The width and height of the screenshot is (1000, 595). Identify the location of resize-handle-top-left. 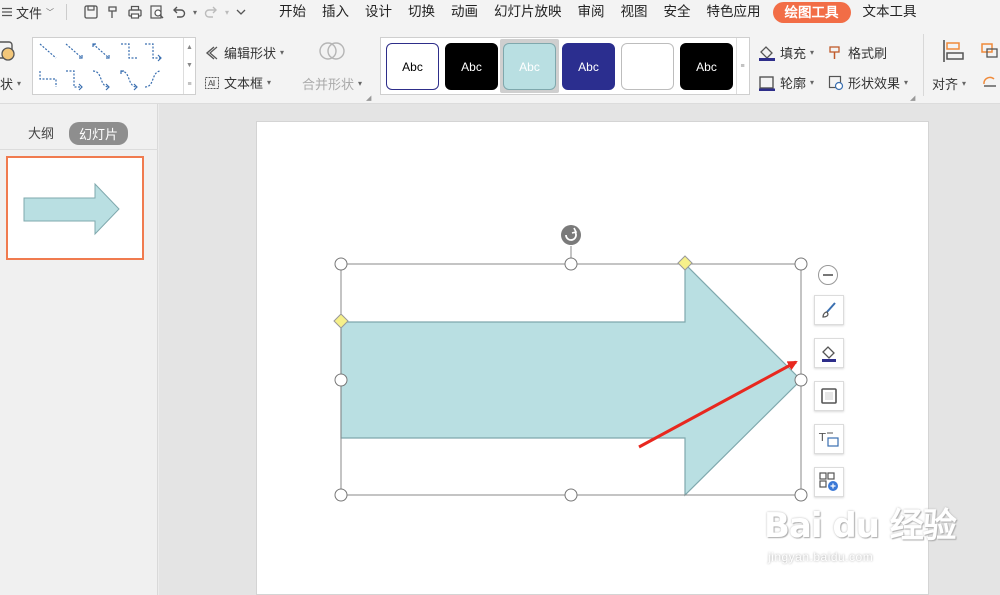
(341, 264).